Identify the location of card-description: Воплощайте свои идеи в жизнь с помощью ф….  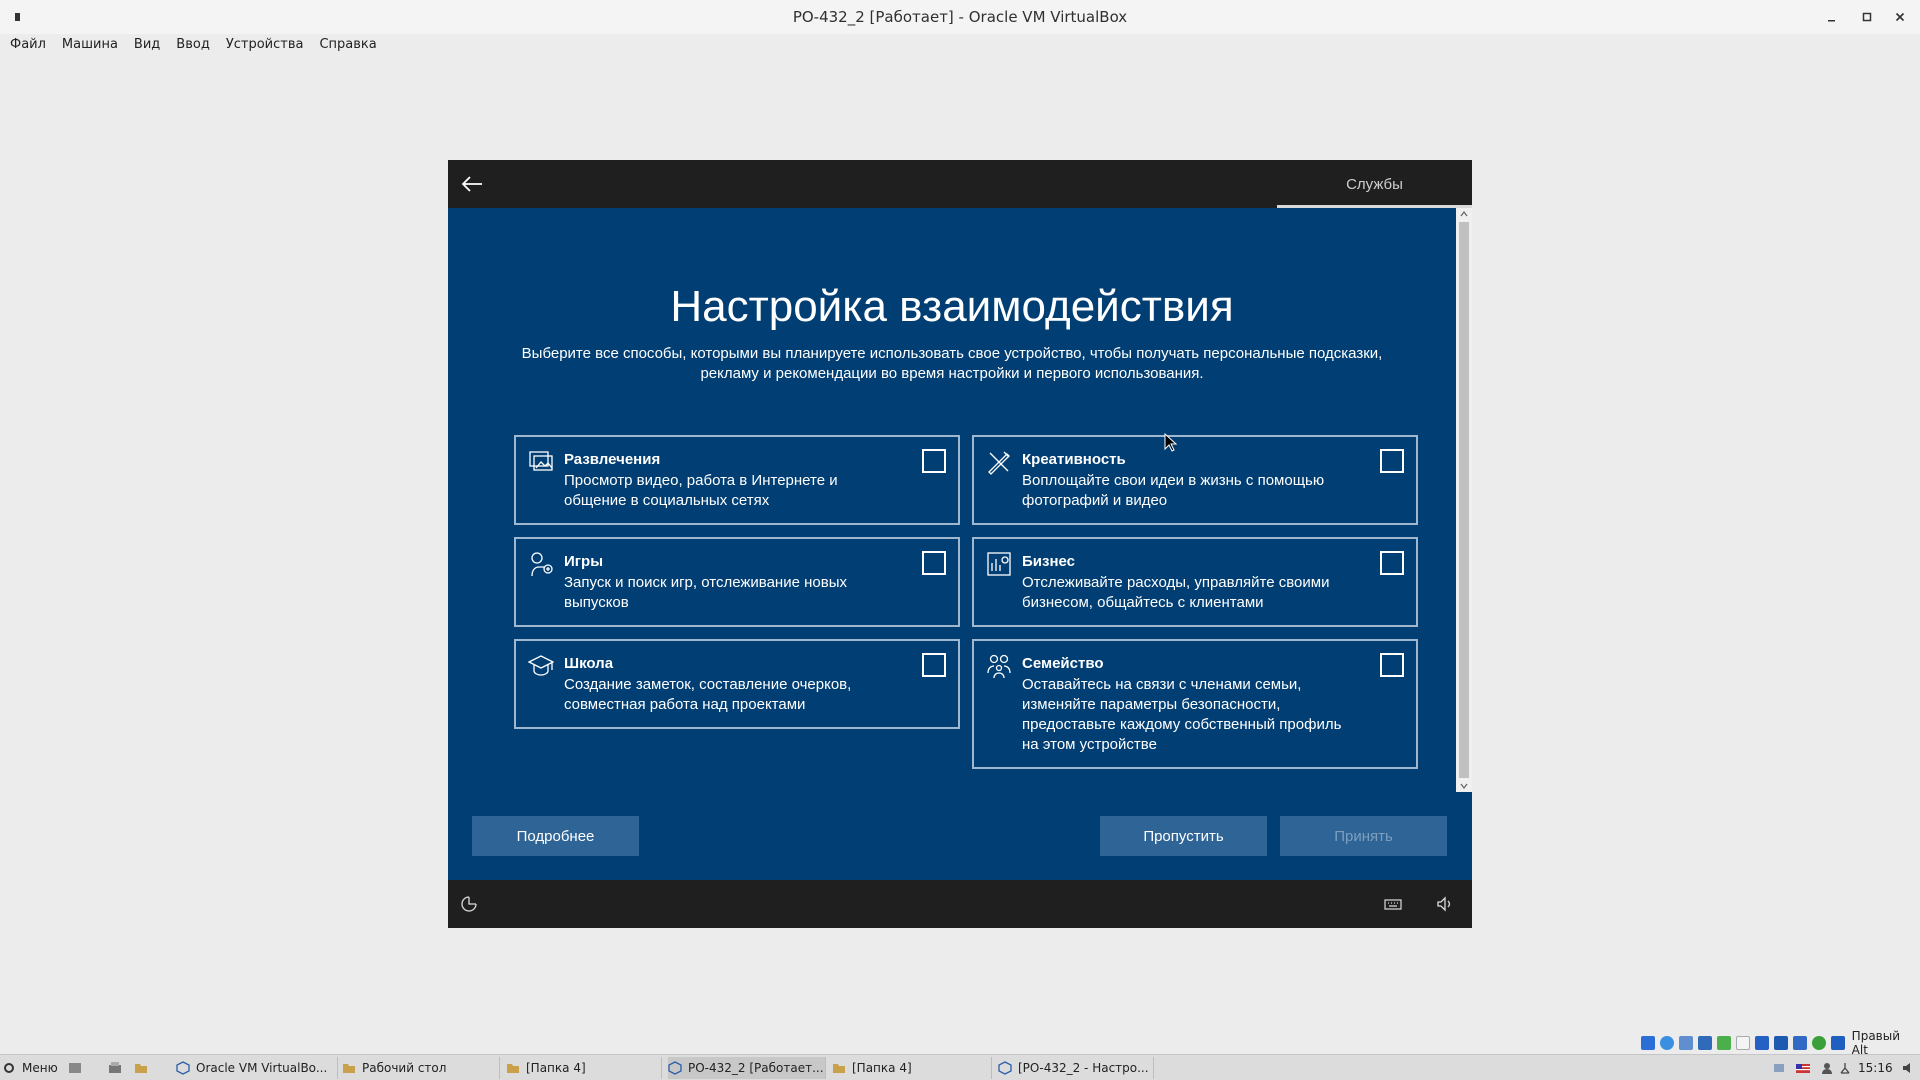
(1173, 490).